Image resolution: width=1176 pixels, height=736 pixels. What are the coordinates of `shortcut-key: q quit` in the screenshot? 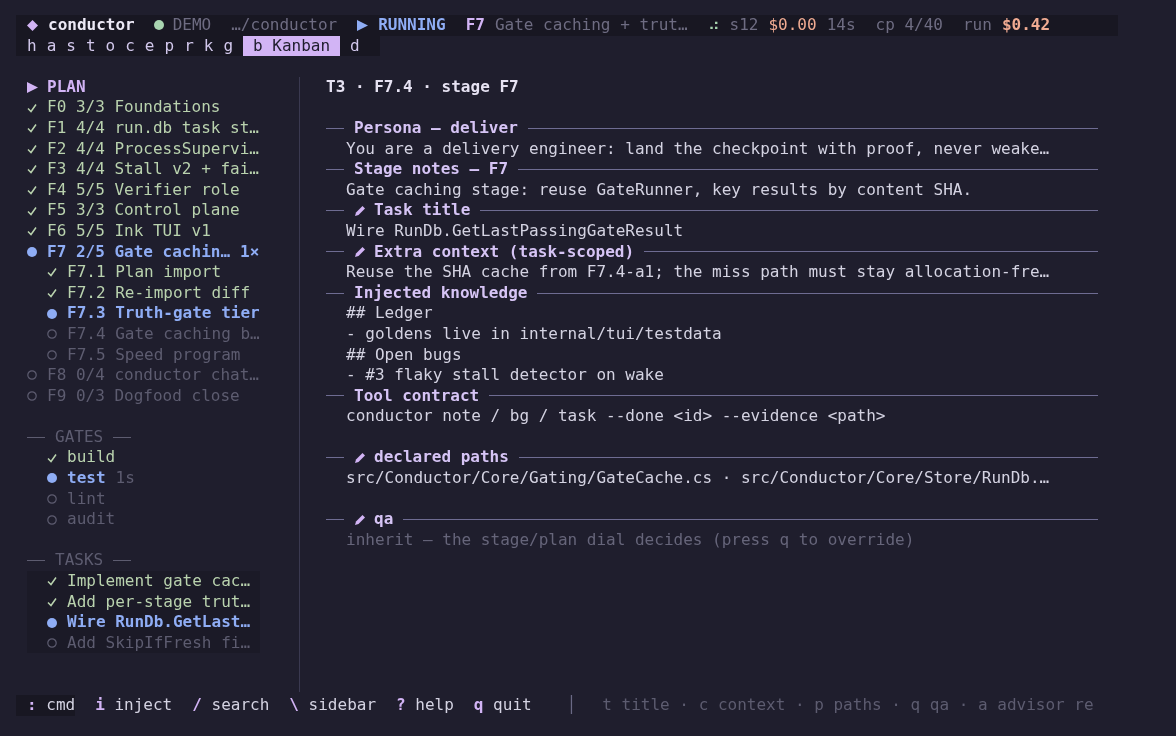 It's located at (502, 705).